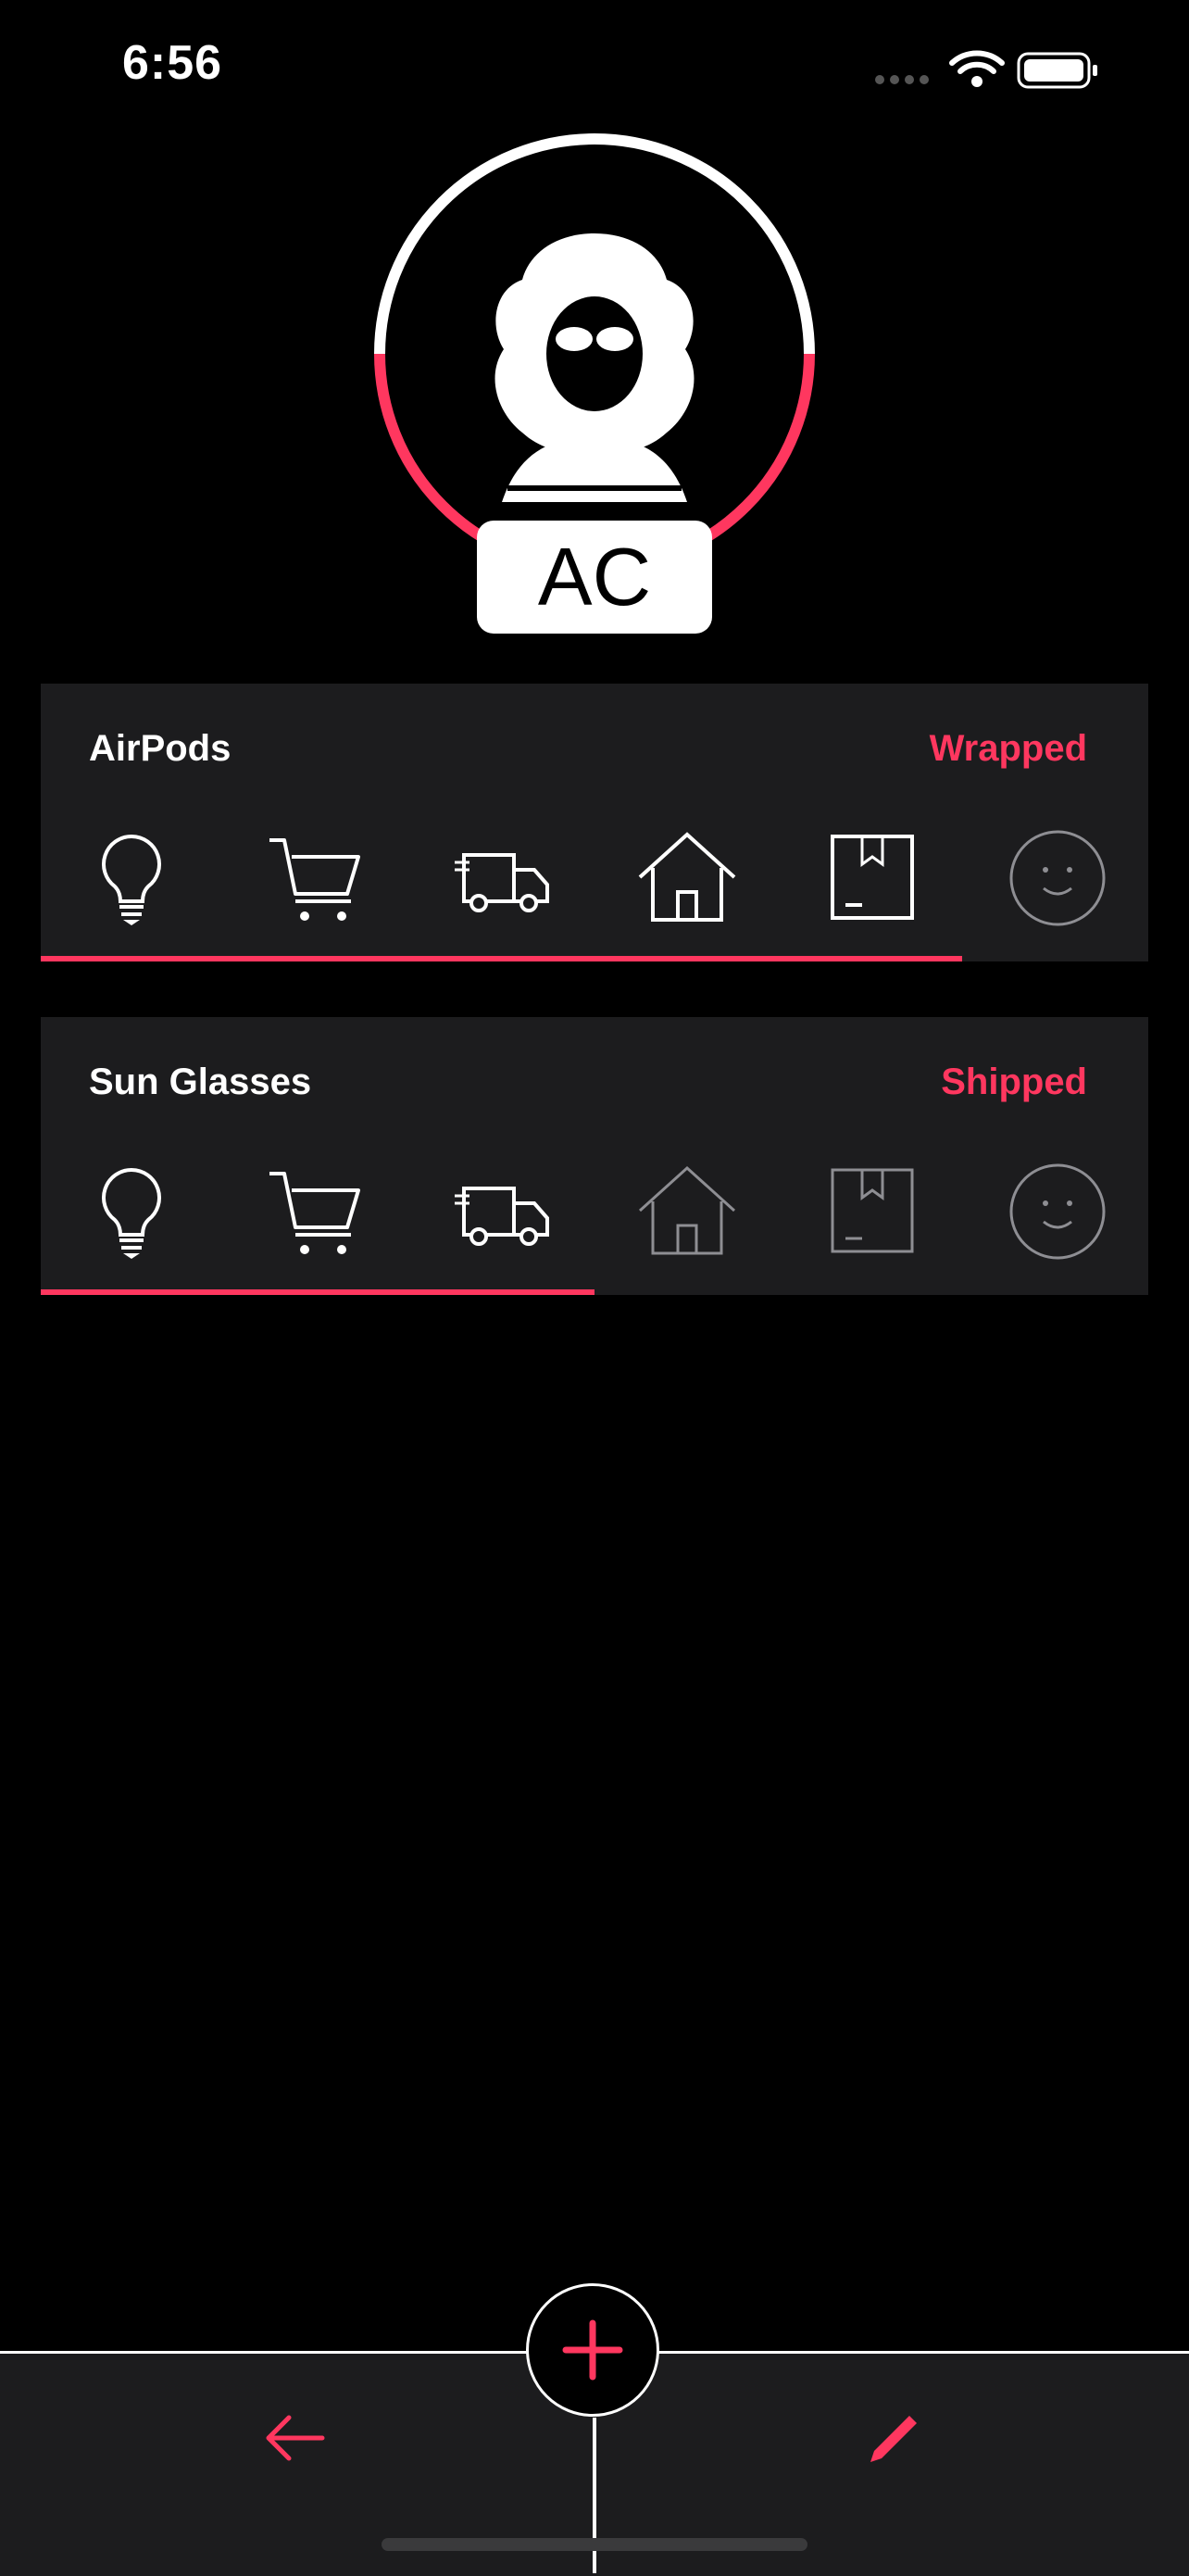 The width and height of the screenshot is (1189, 2576). Describe the element at coordinates (594, 367) in the screenshot. I see `woman-silhouette-icon` at that location.